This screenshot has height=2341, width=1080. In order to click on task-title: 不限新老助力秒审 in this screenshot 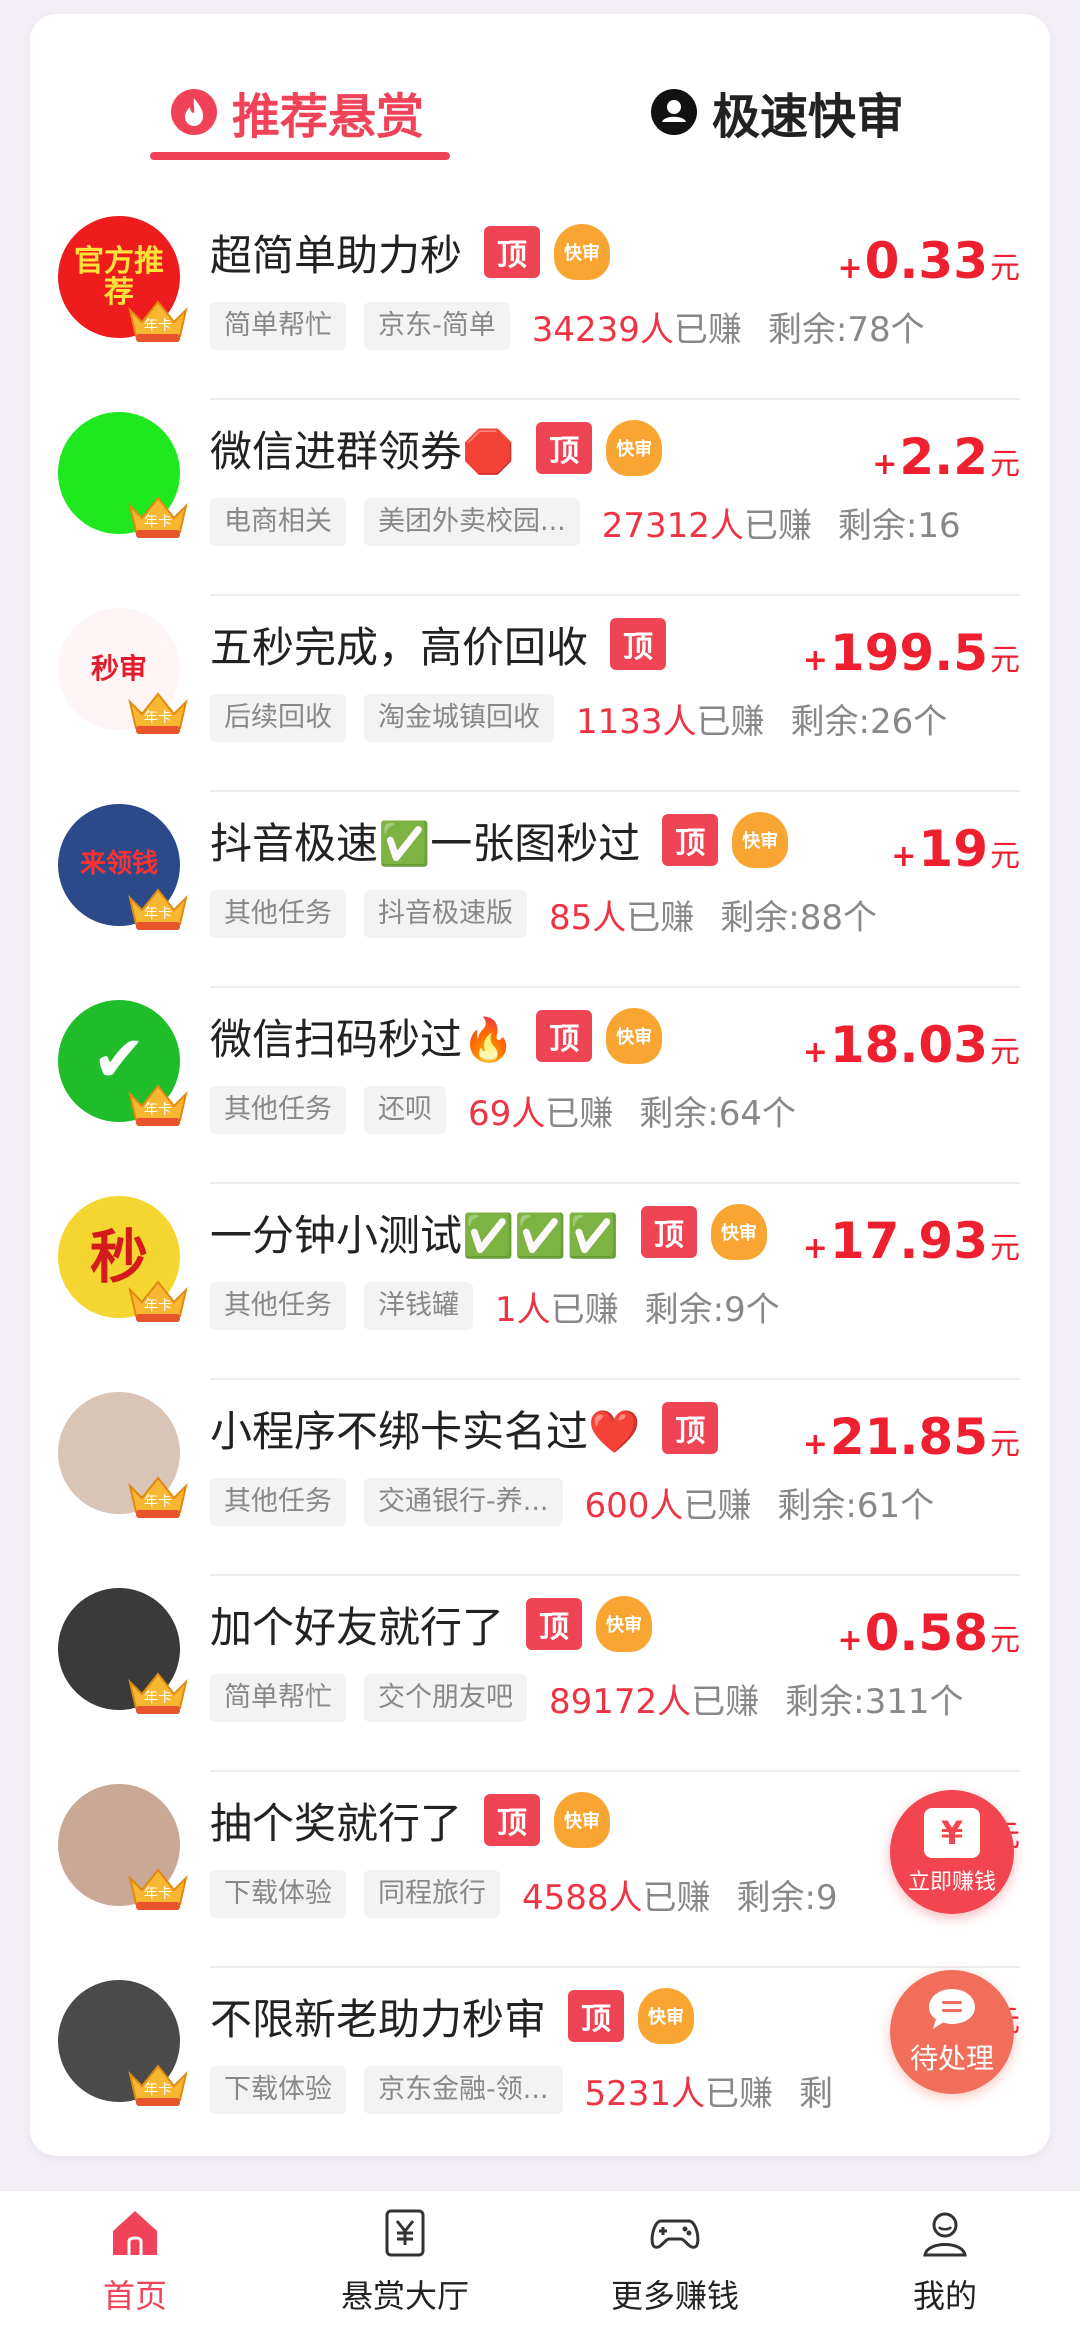, I will do `click(378, 2019)`.